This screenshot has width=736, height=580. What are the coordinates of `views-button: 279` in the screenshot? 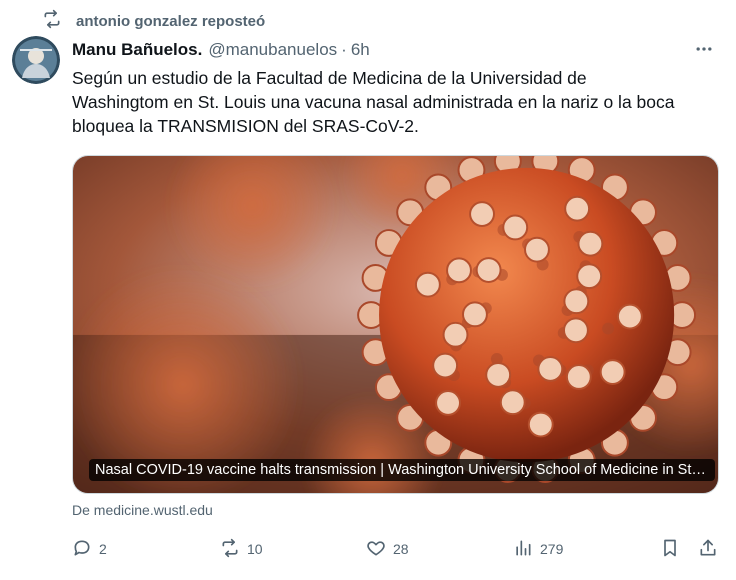 It's located at (538, 549).